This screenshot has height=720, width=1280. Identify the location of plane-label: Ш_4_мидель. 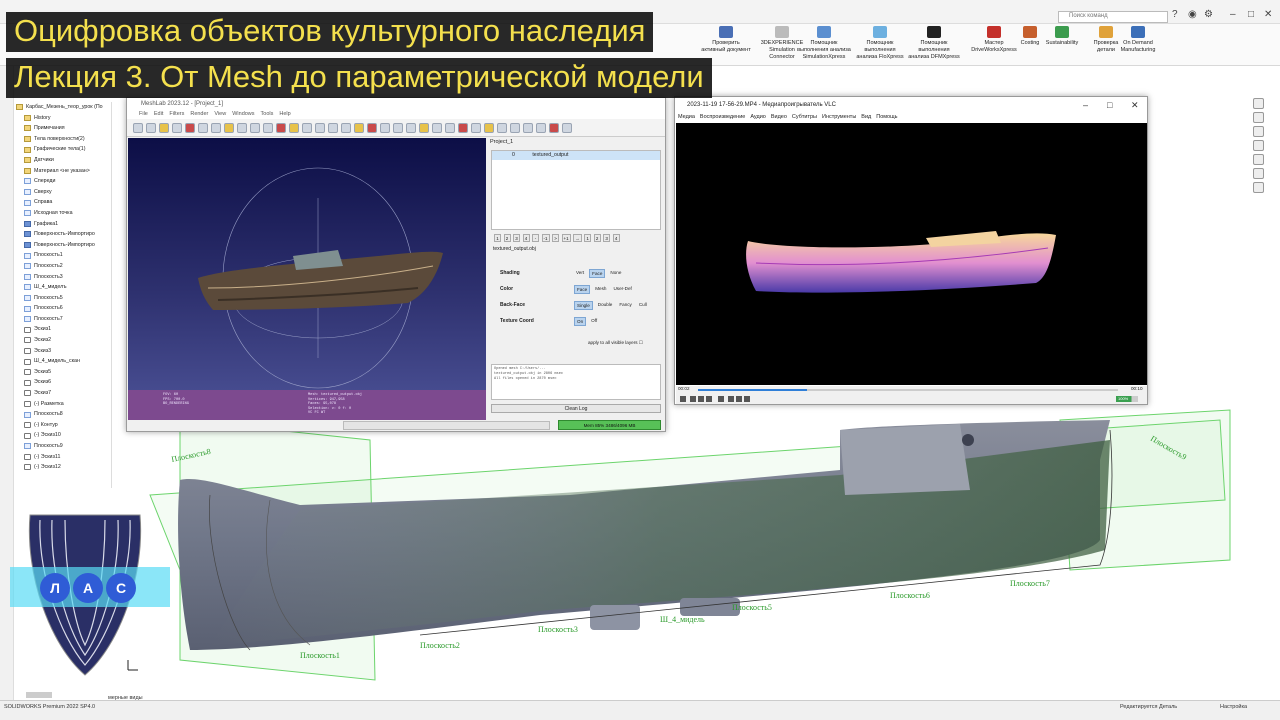
(682, 619).